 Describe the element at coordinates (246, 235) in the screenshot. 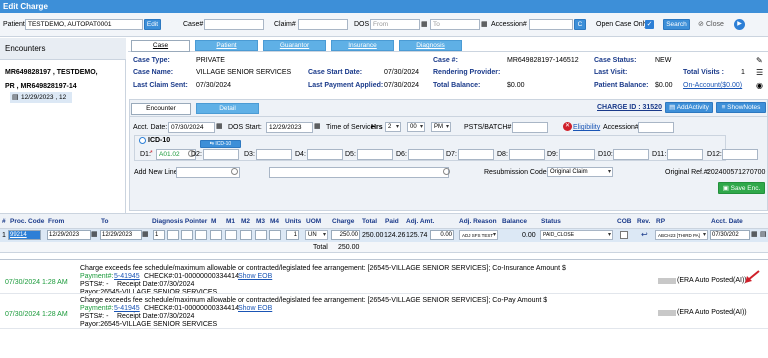

I see `modifier-m2` at that location.